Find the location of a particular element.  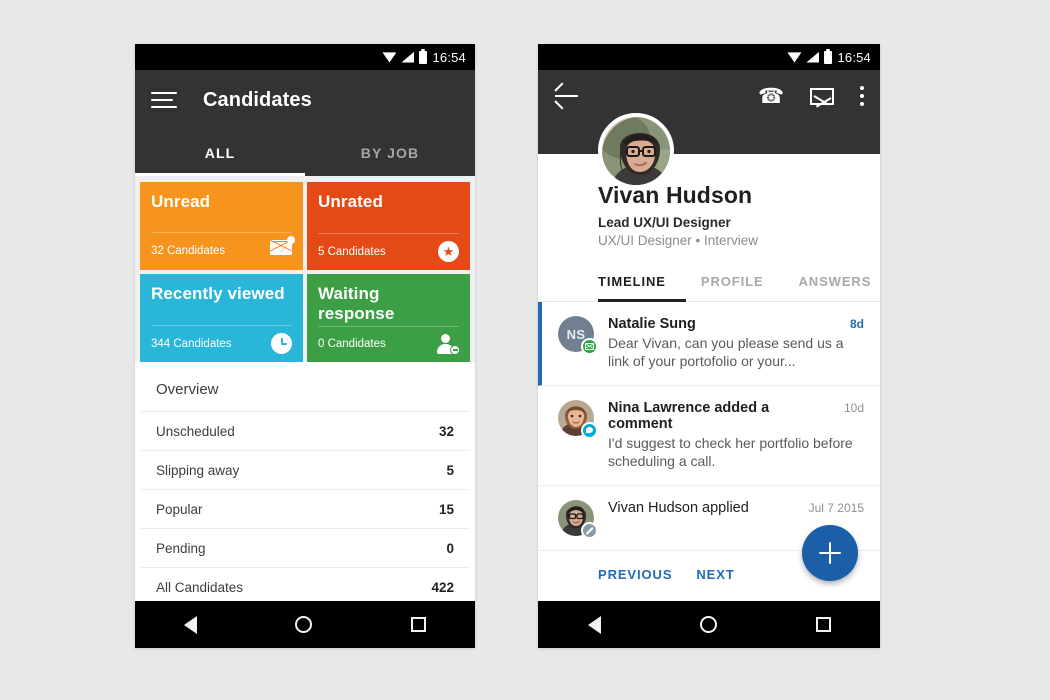

tile-unread-count: 32 Candidates is located at coordinates (188, 251).